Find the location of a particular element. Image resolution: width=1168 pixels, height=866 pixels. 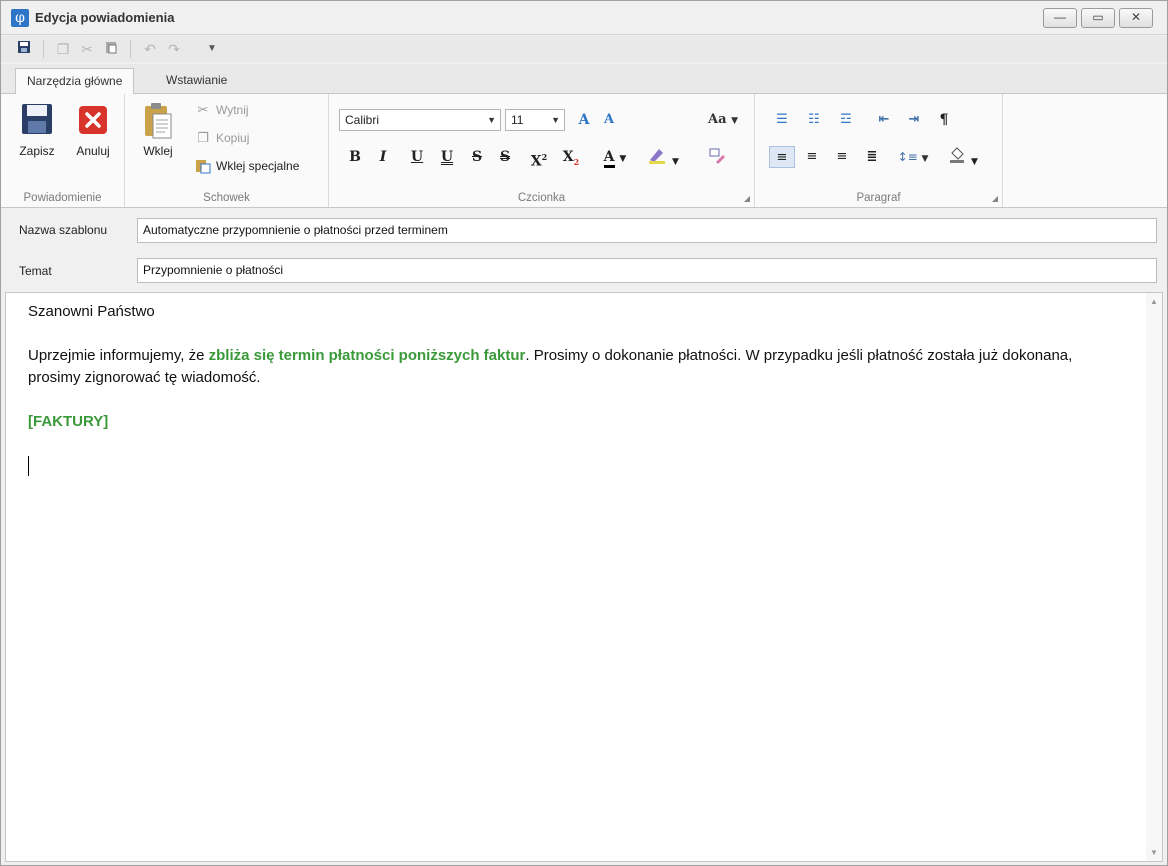

decrease-indent-button: ⇤ is located at coordinates (884, 120).